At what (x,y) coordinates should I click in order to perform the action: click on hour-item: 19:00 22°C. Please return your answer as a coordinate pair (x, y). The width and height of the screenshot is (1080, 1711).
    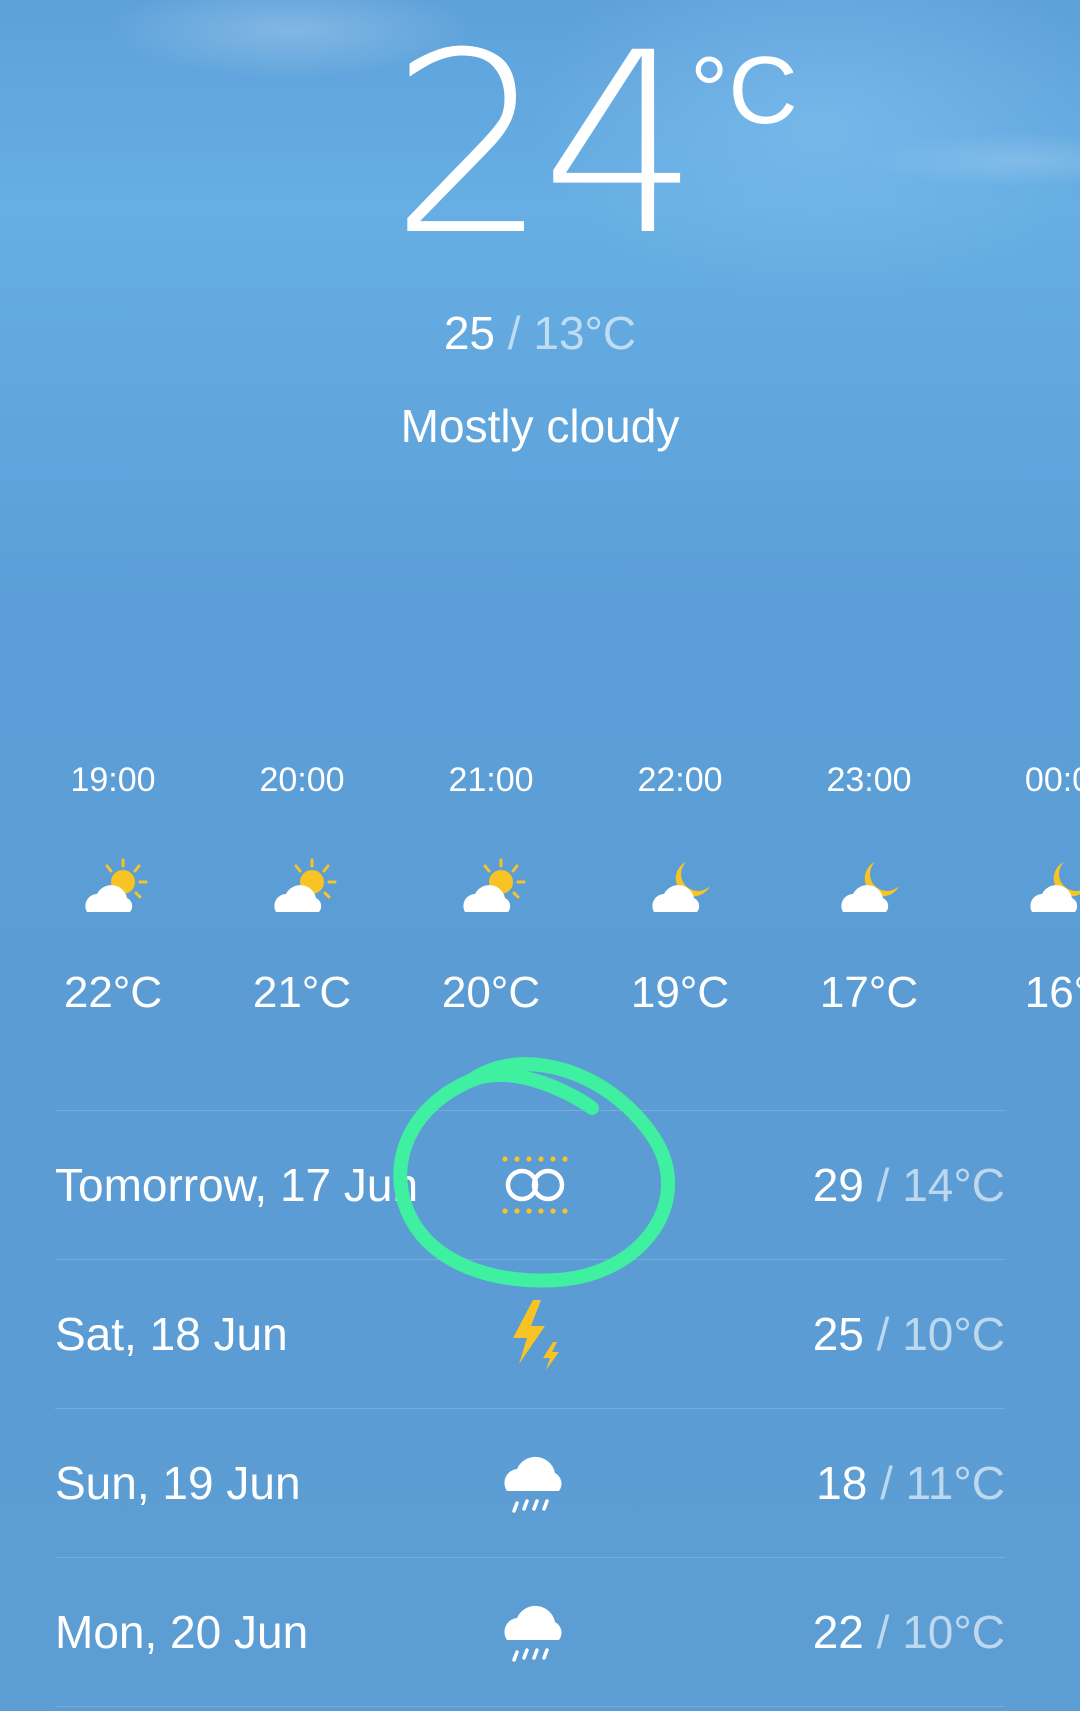
    Looking at the image, I should click on (113, 889).